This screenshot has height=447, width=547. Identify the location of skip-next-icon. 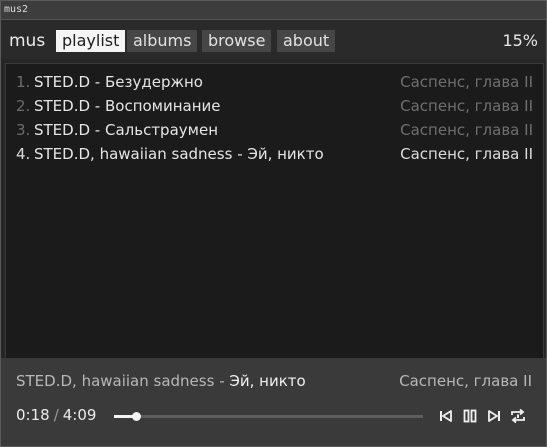
(494, 416).